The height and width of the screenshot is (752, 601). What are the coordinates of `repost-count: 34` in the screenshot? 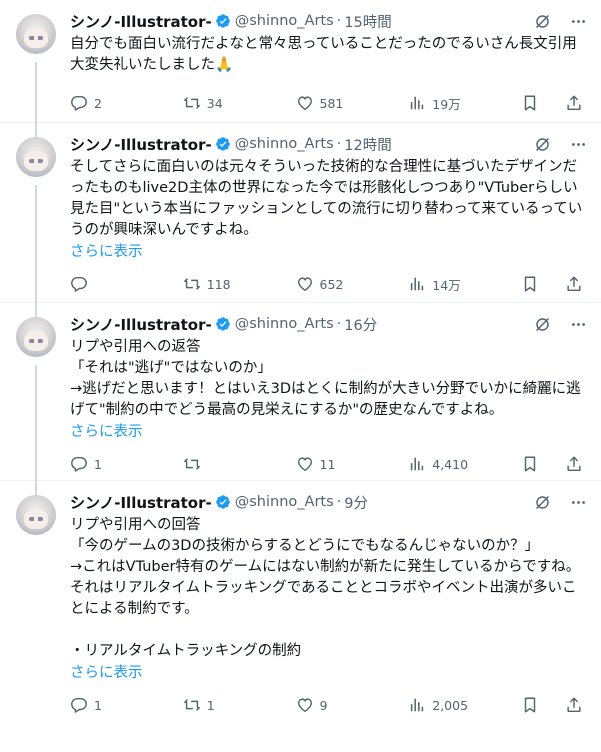 It's located at (214, 103).